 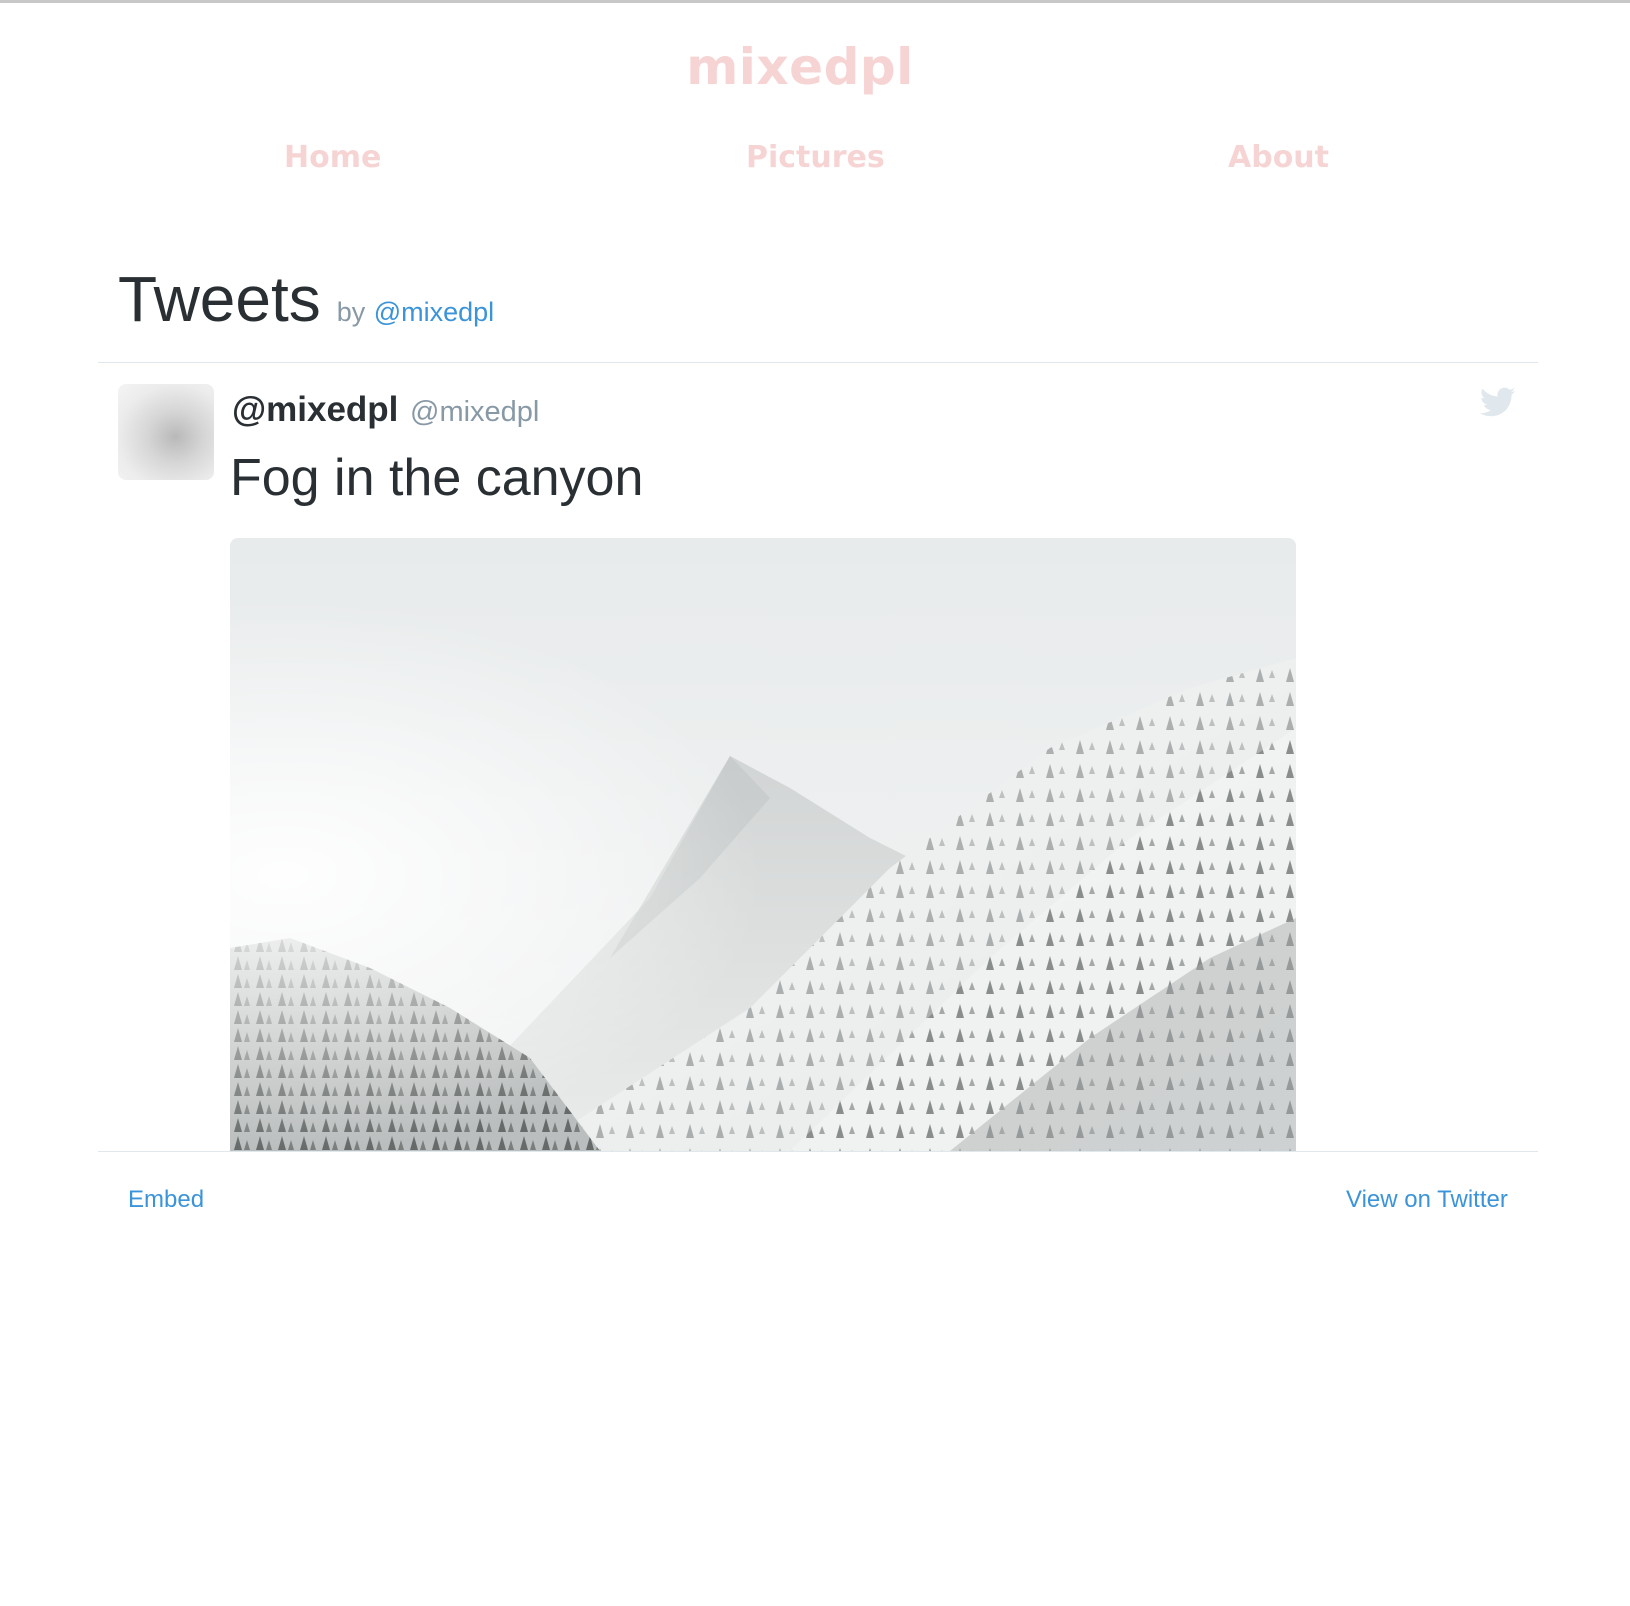 What do you see at coordinates (166, 1200) in the screenshot?
I see `embed-link: Embed` at bounding box center [166, 1200].